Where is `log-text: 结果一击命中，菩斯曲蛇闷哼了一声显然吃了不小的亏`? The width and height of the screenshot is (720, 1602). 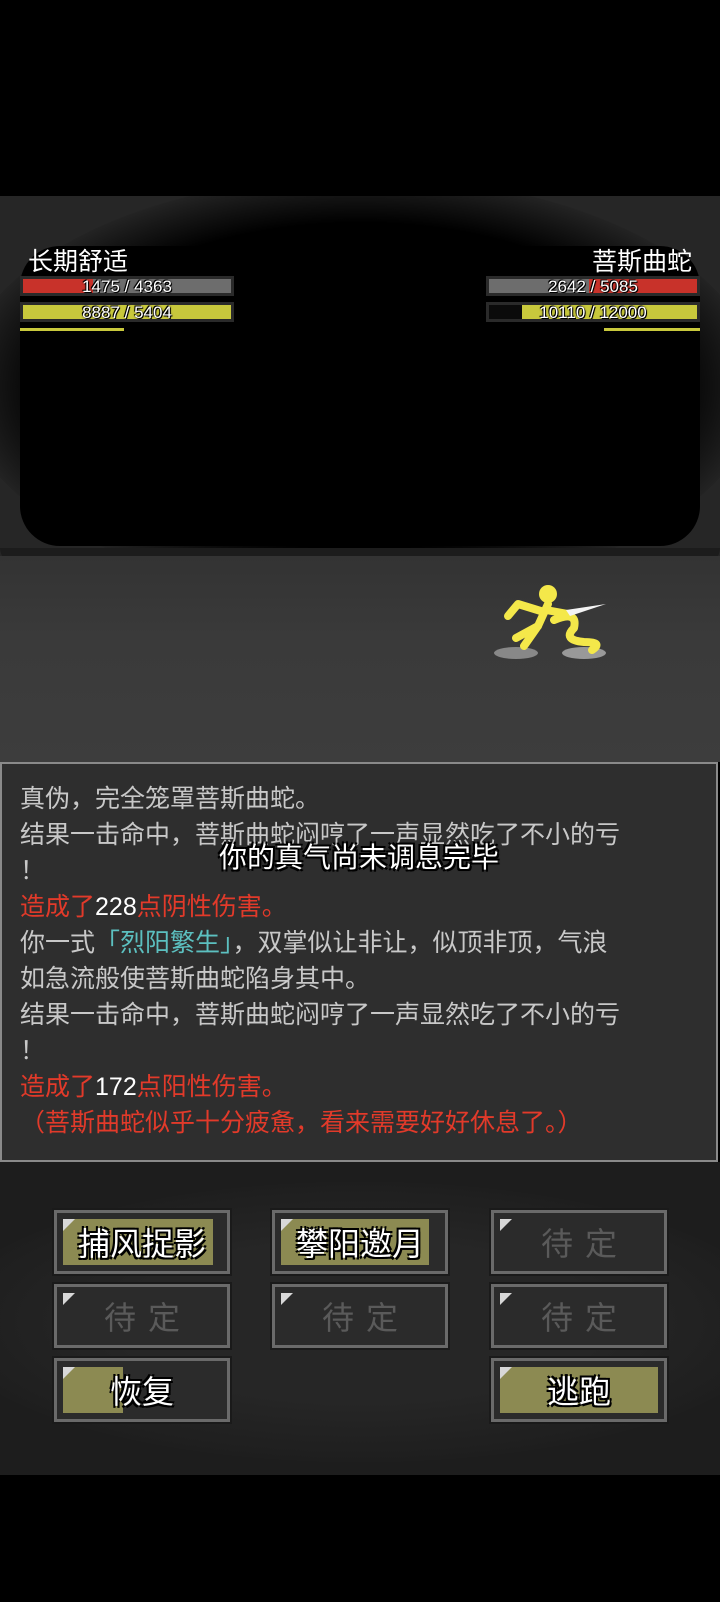 log-text: 结果一击命中，菩斯曲蛇闷哼了一声显然吃了不小的亏 is located at coordinates (320, 1015).